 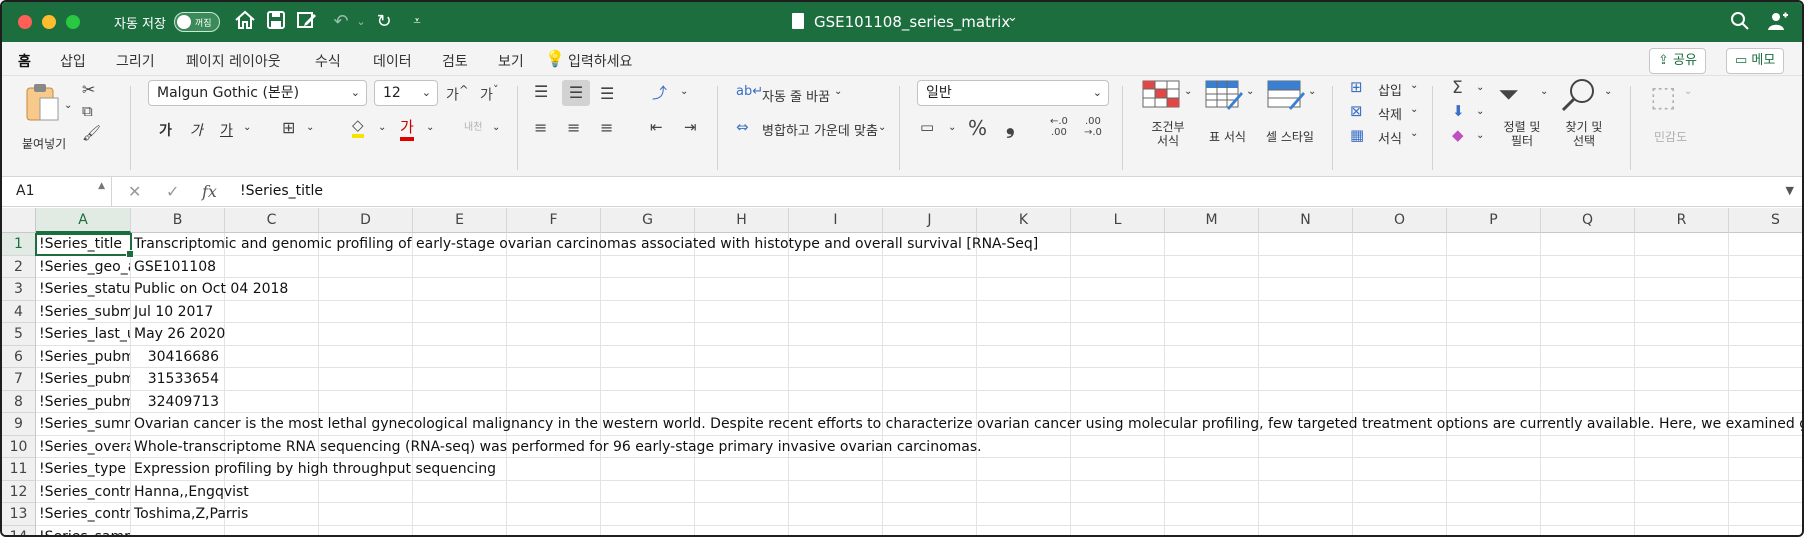 I want to click on zoom-window-button, so click(x=73, y=22).